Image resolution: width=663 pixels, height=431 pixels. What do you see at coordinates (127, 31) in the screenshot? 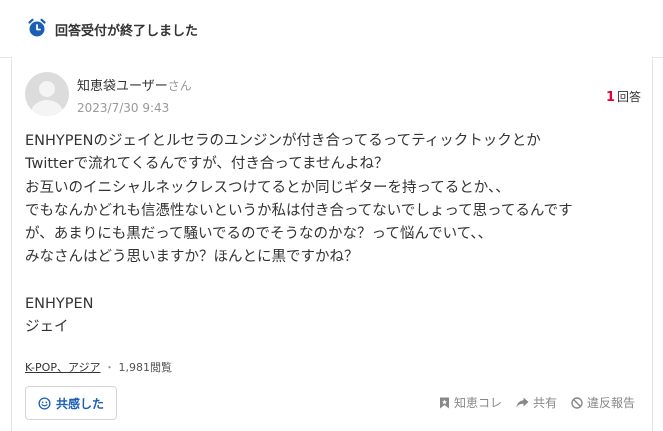
I see `banner-title: 回答受付が終了しました` at bounding box center [127, 31].